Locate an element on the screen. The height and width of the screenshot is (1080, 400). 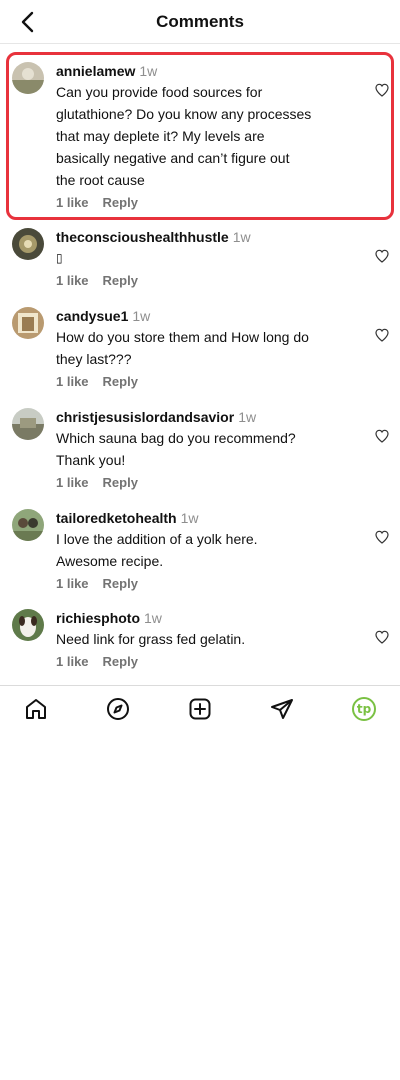
nav-create is located at coordinates (200, 709).